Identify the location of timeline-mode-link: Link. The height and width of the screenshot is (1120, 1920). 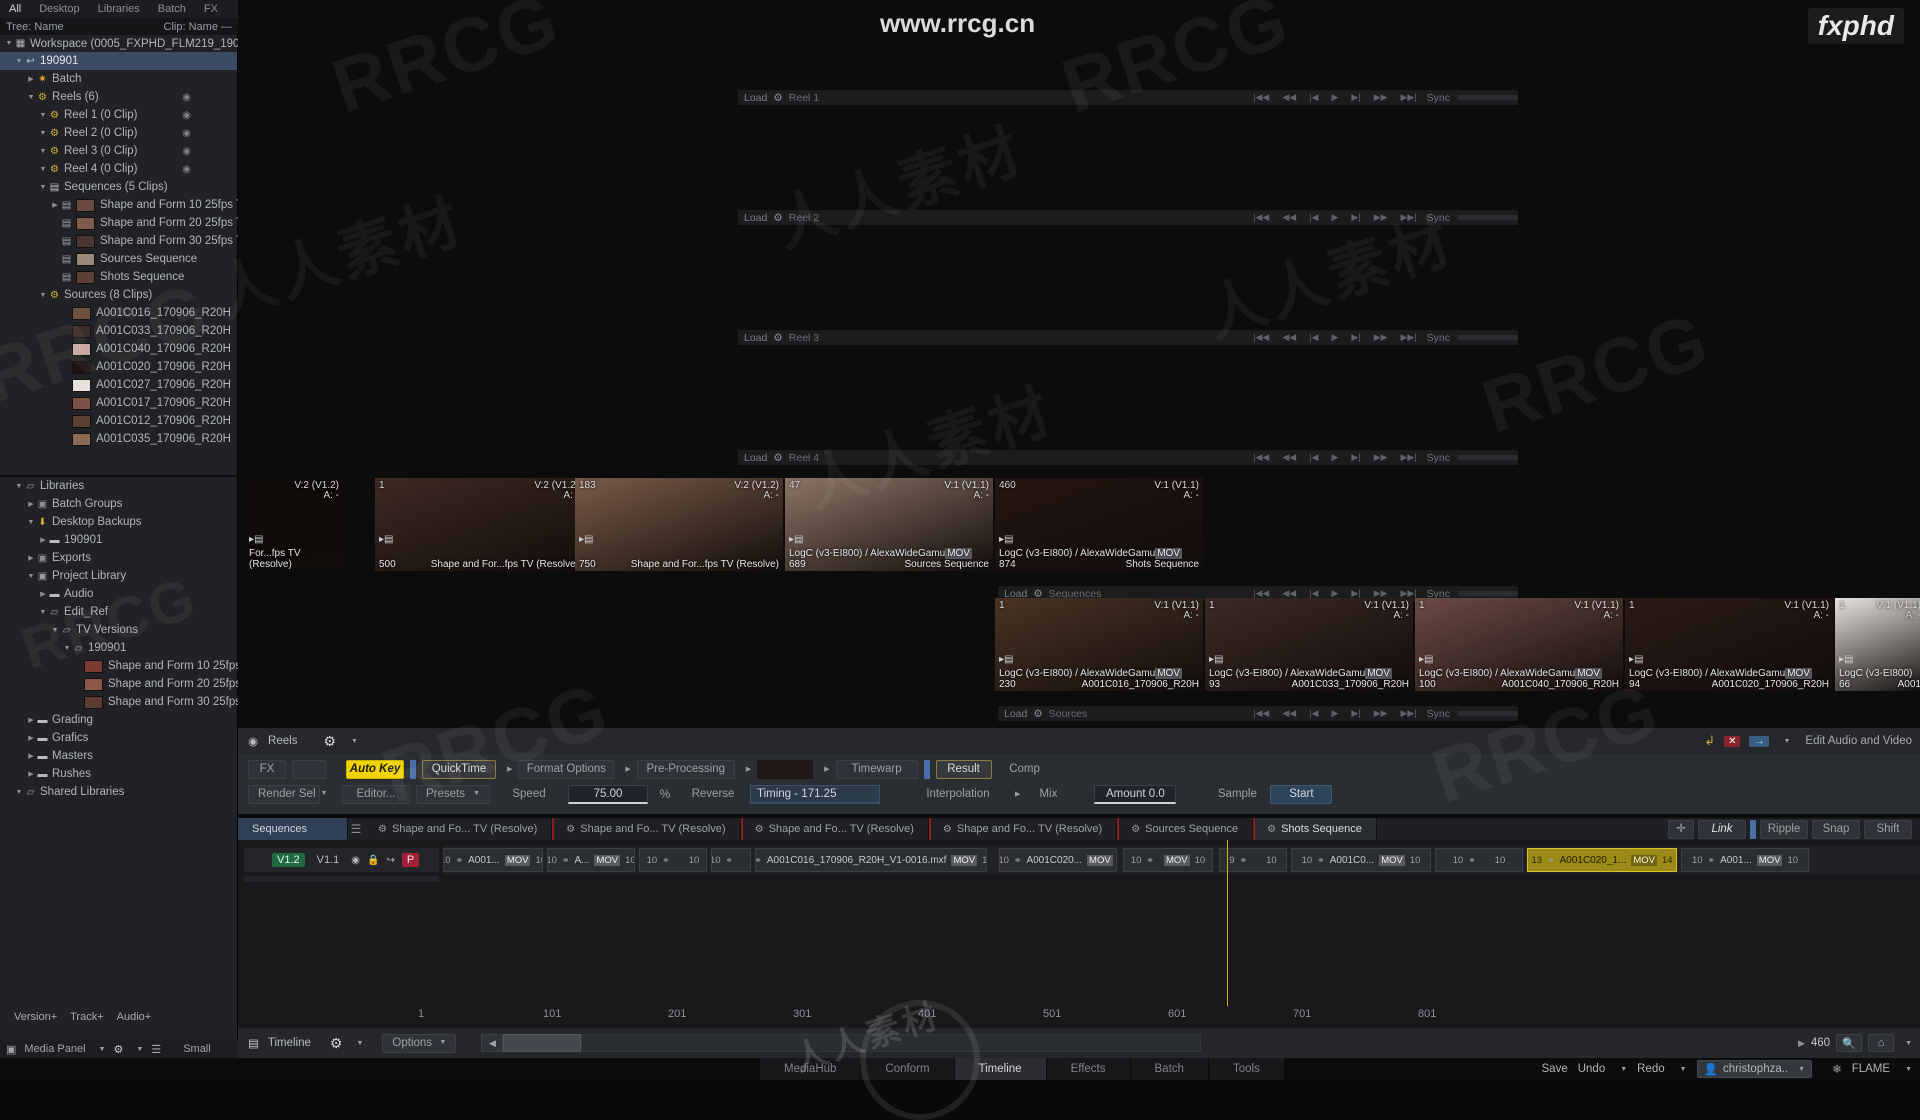
(1722, 829).